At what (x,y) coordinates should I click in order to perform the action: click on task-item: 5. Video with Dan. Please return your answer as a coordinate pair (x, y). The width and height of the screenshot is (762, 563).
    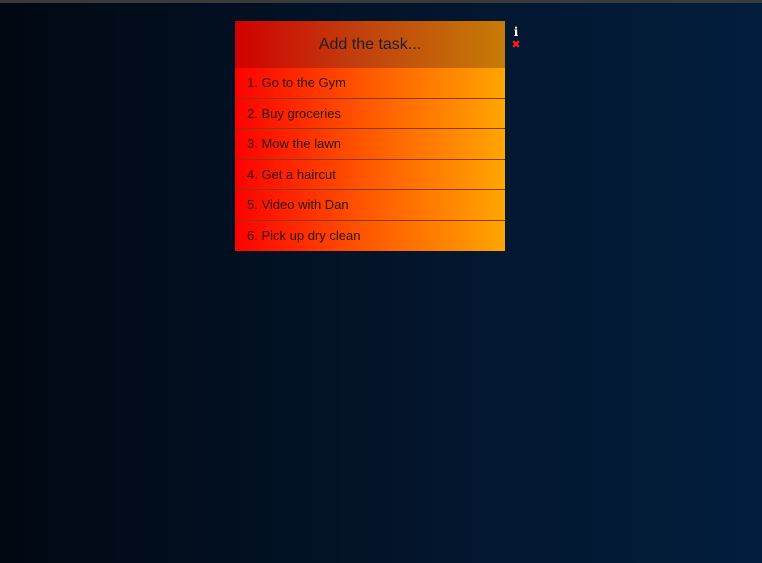
    Looking at the image, I should click on (370, 205).